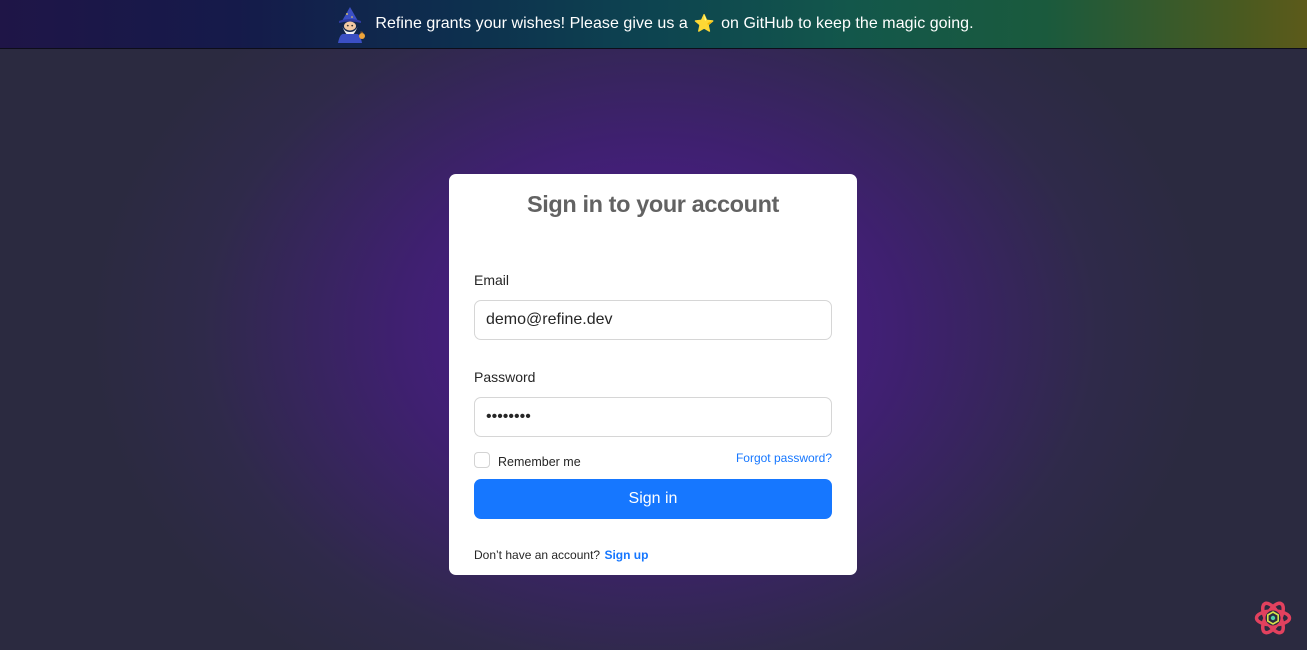 The image size is (1307, 650). I want to click on remember-me-checkbox: Remember me, so click(527, 460).